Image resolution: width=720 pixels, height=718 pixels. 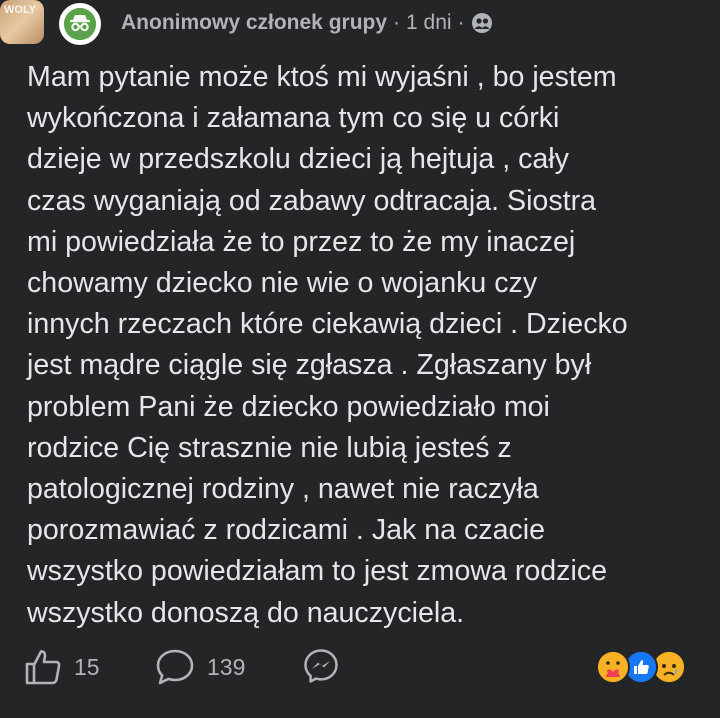 I want to click on avatar, so click(x=80, y=24).